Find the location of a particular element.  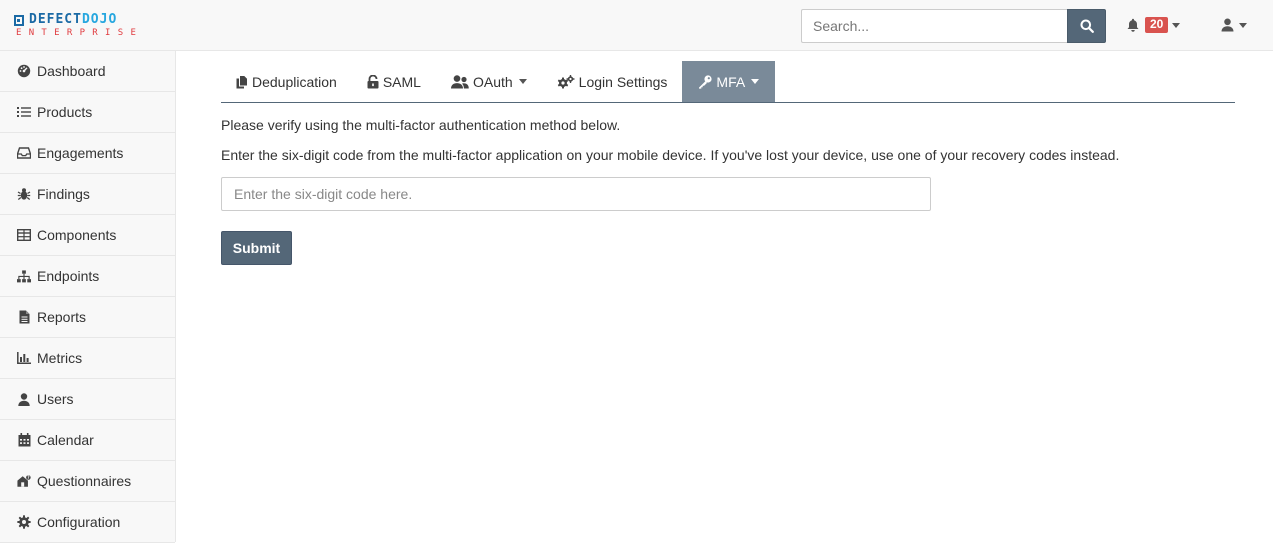

sidebar-item-dashboard: Dashboard is located at coordinates (87, 71).